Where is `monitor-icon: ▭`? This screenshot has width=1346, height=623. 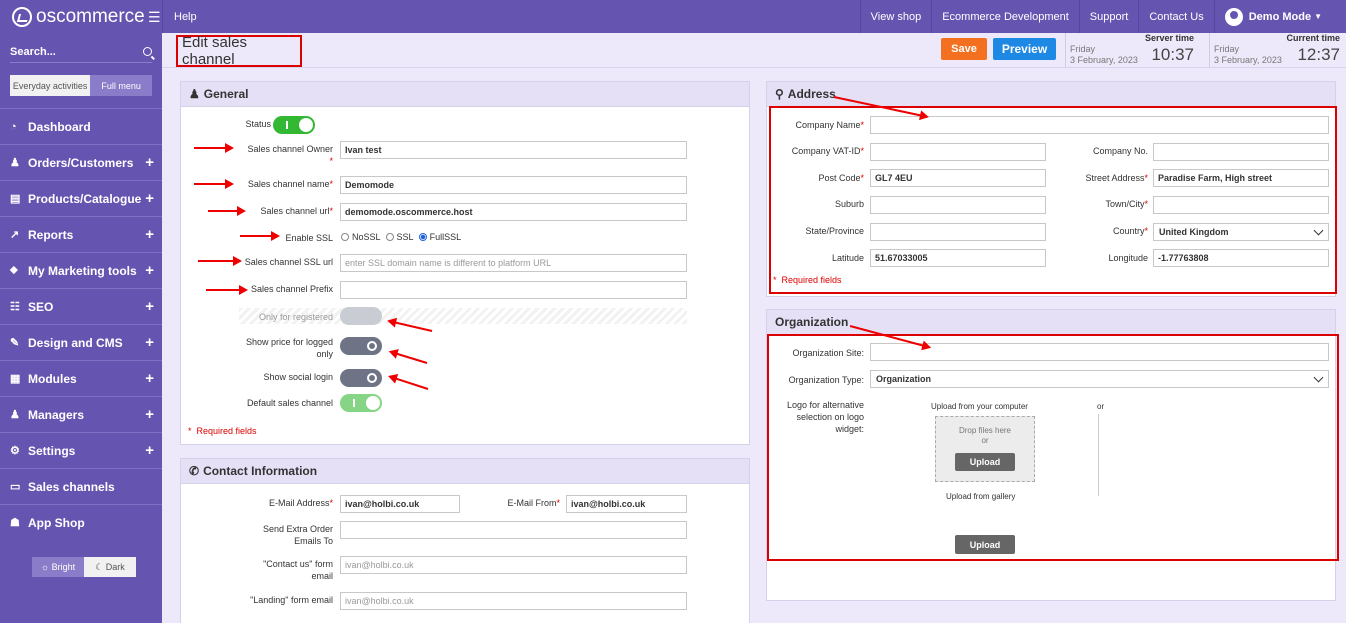 monitor-icon: ▭ is located at coordinates (15, 487).